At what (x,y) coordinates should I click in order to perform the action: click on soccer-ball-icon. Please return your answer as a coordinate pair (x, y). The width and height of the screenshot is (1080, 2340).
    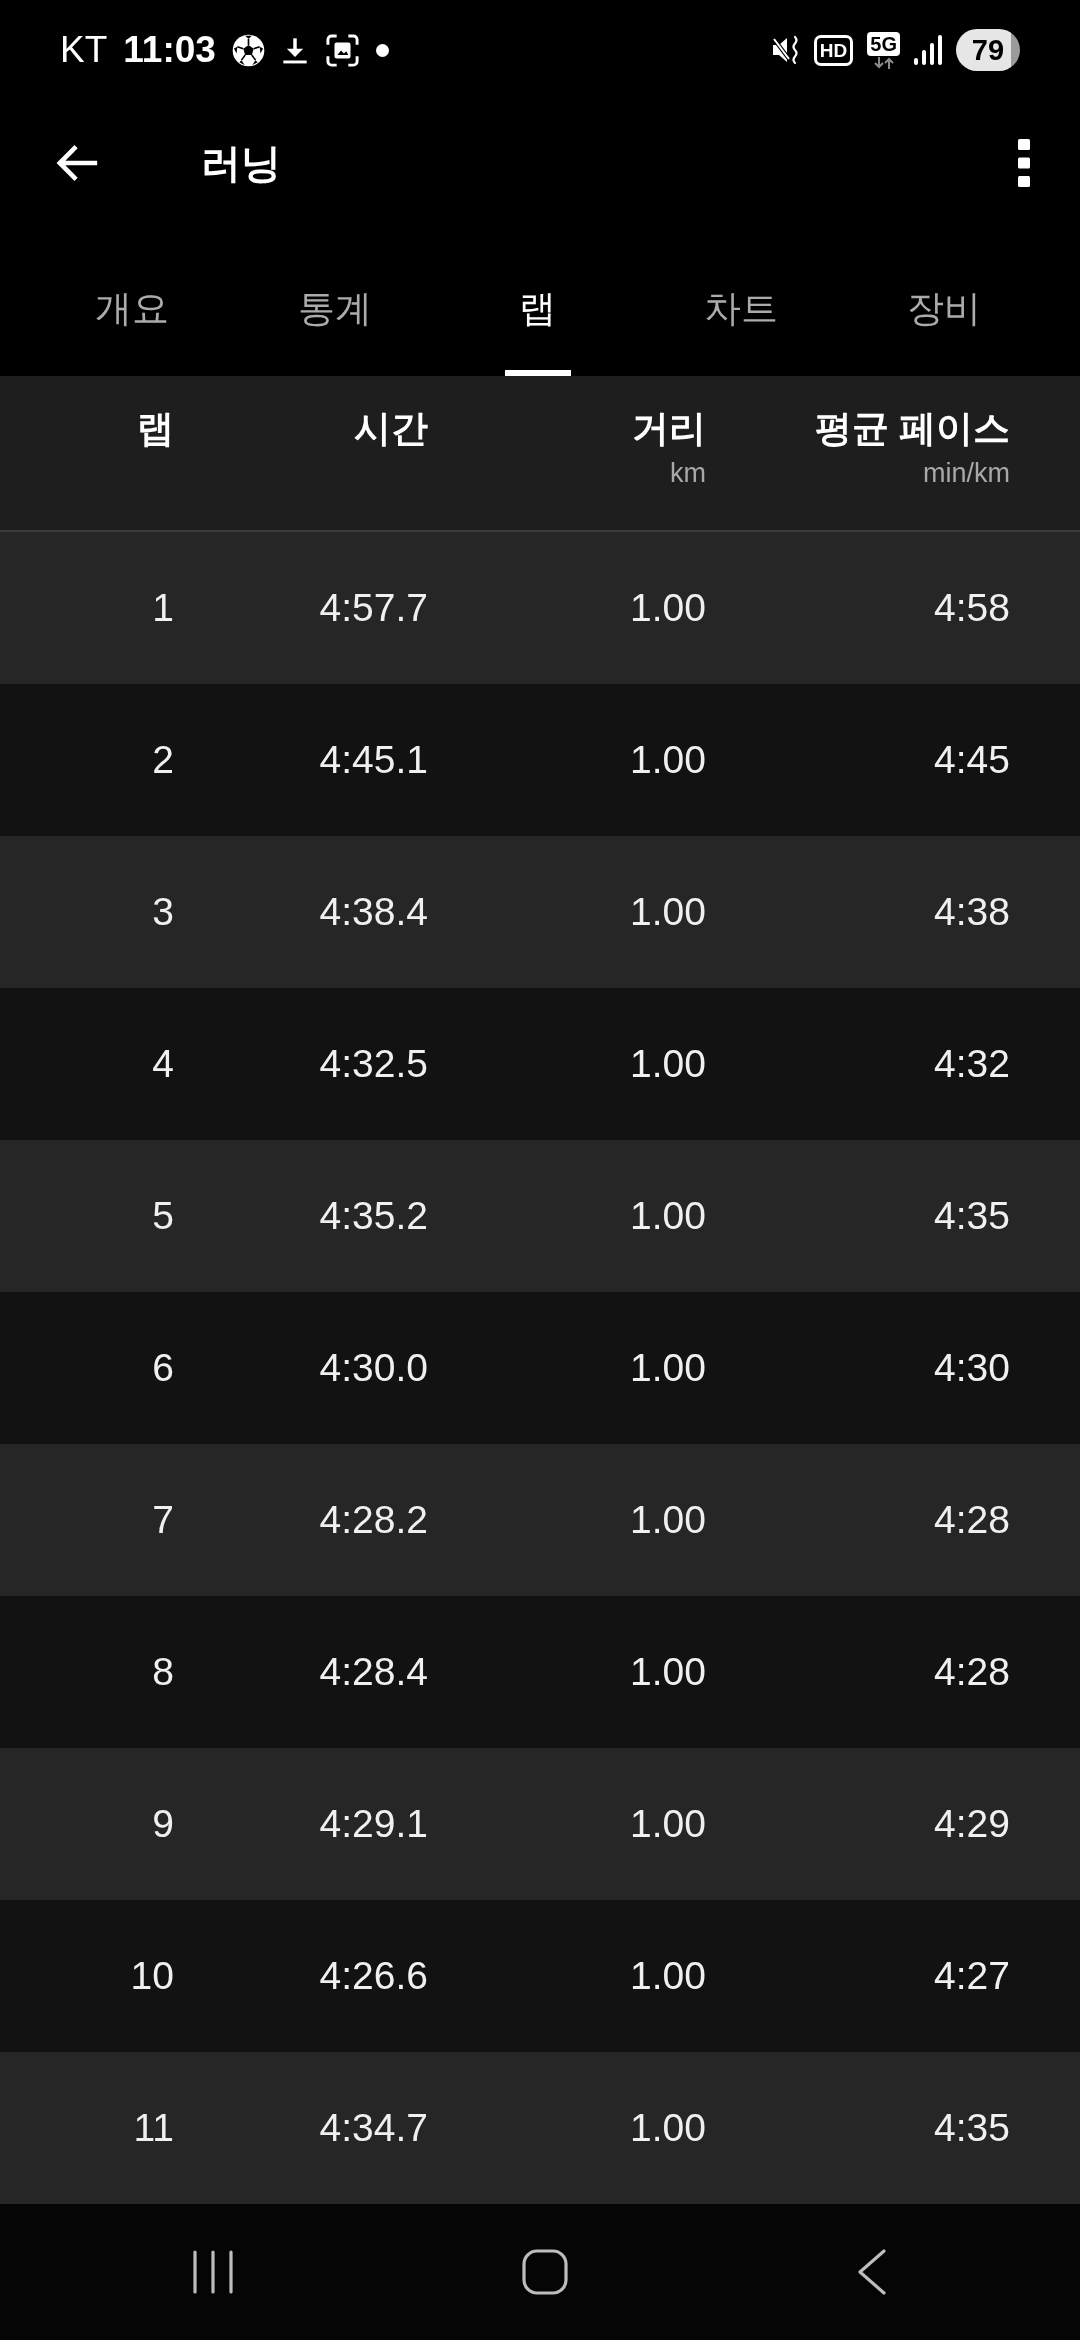
    Looking at the image, I should click on (248, 50).